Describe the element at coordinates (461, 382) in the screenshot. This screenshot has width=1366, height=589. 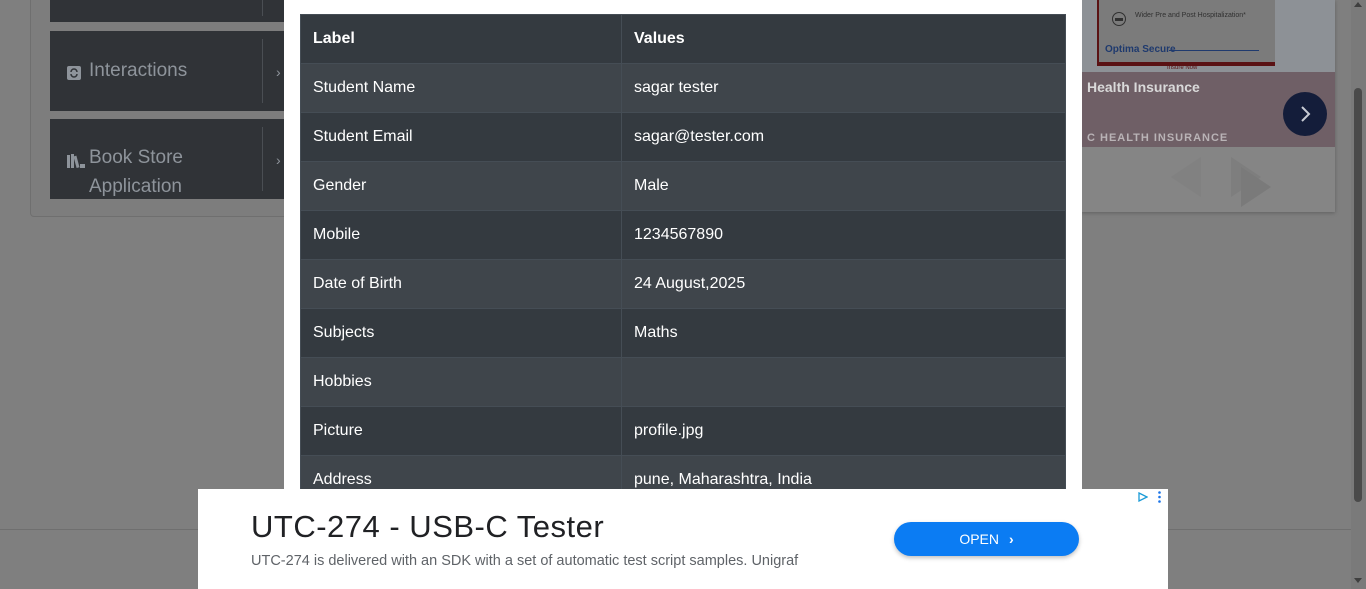
I see `row-label: Hobbies` at that location.